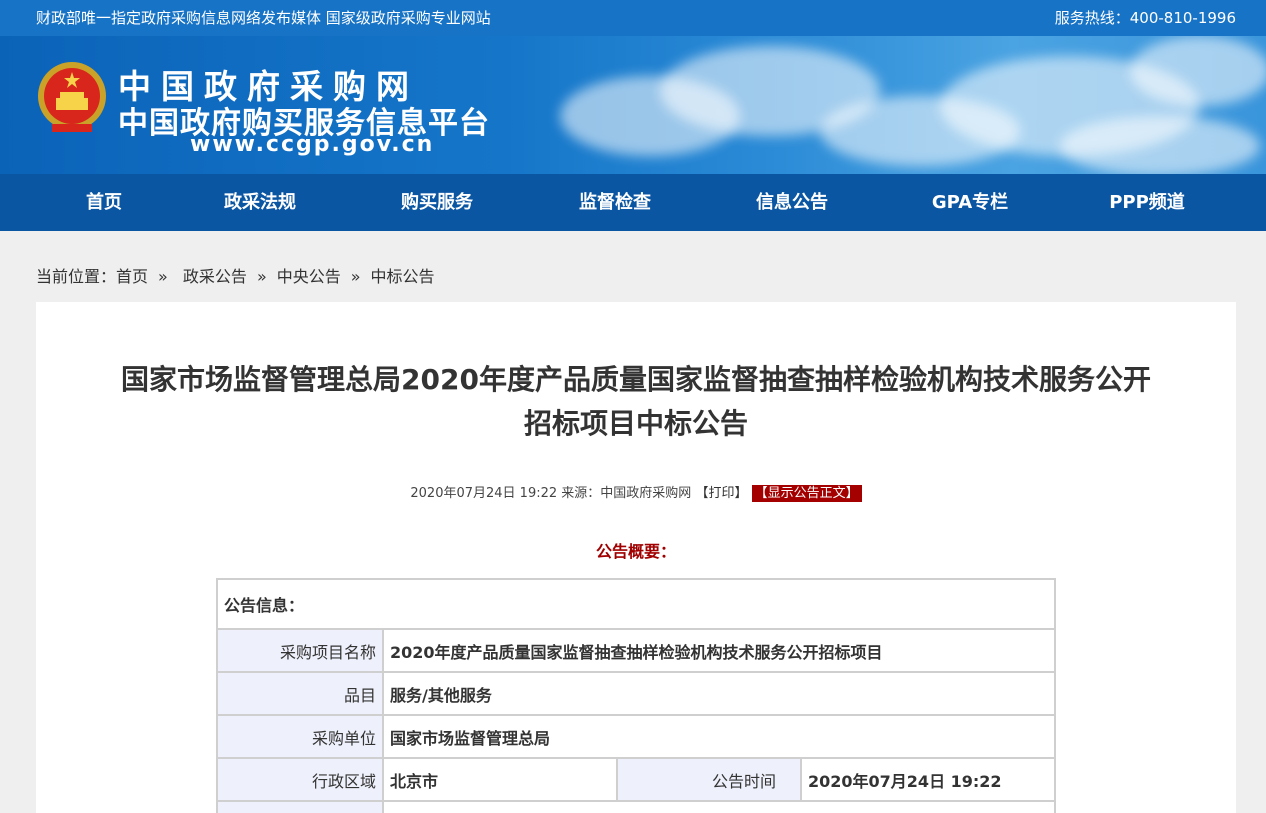 The width and height of the screenshot is (1266, 813). I want to click on breadcrumb: 当前位置：首页 » 政采公告 » 中央公告 » 中标公告, so click(235, 275).